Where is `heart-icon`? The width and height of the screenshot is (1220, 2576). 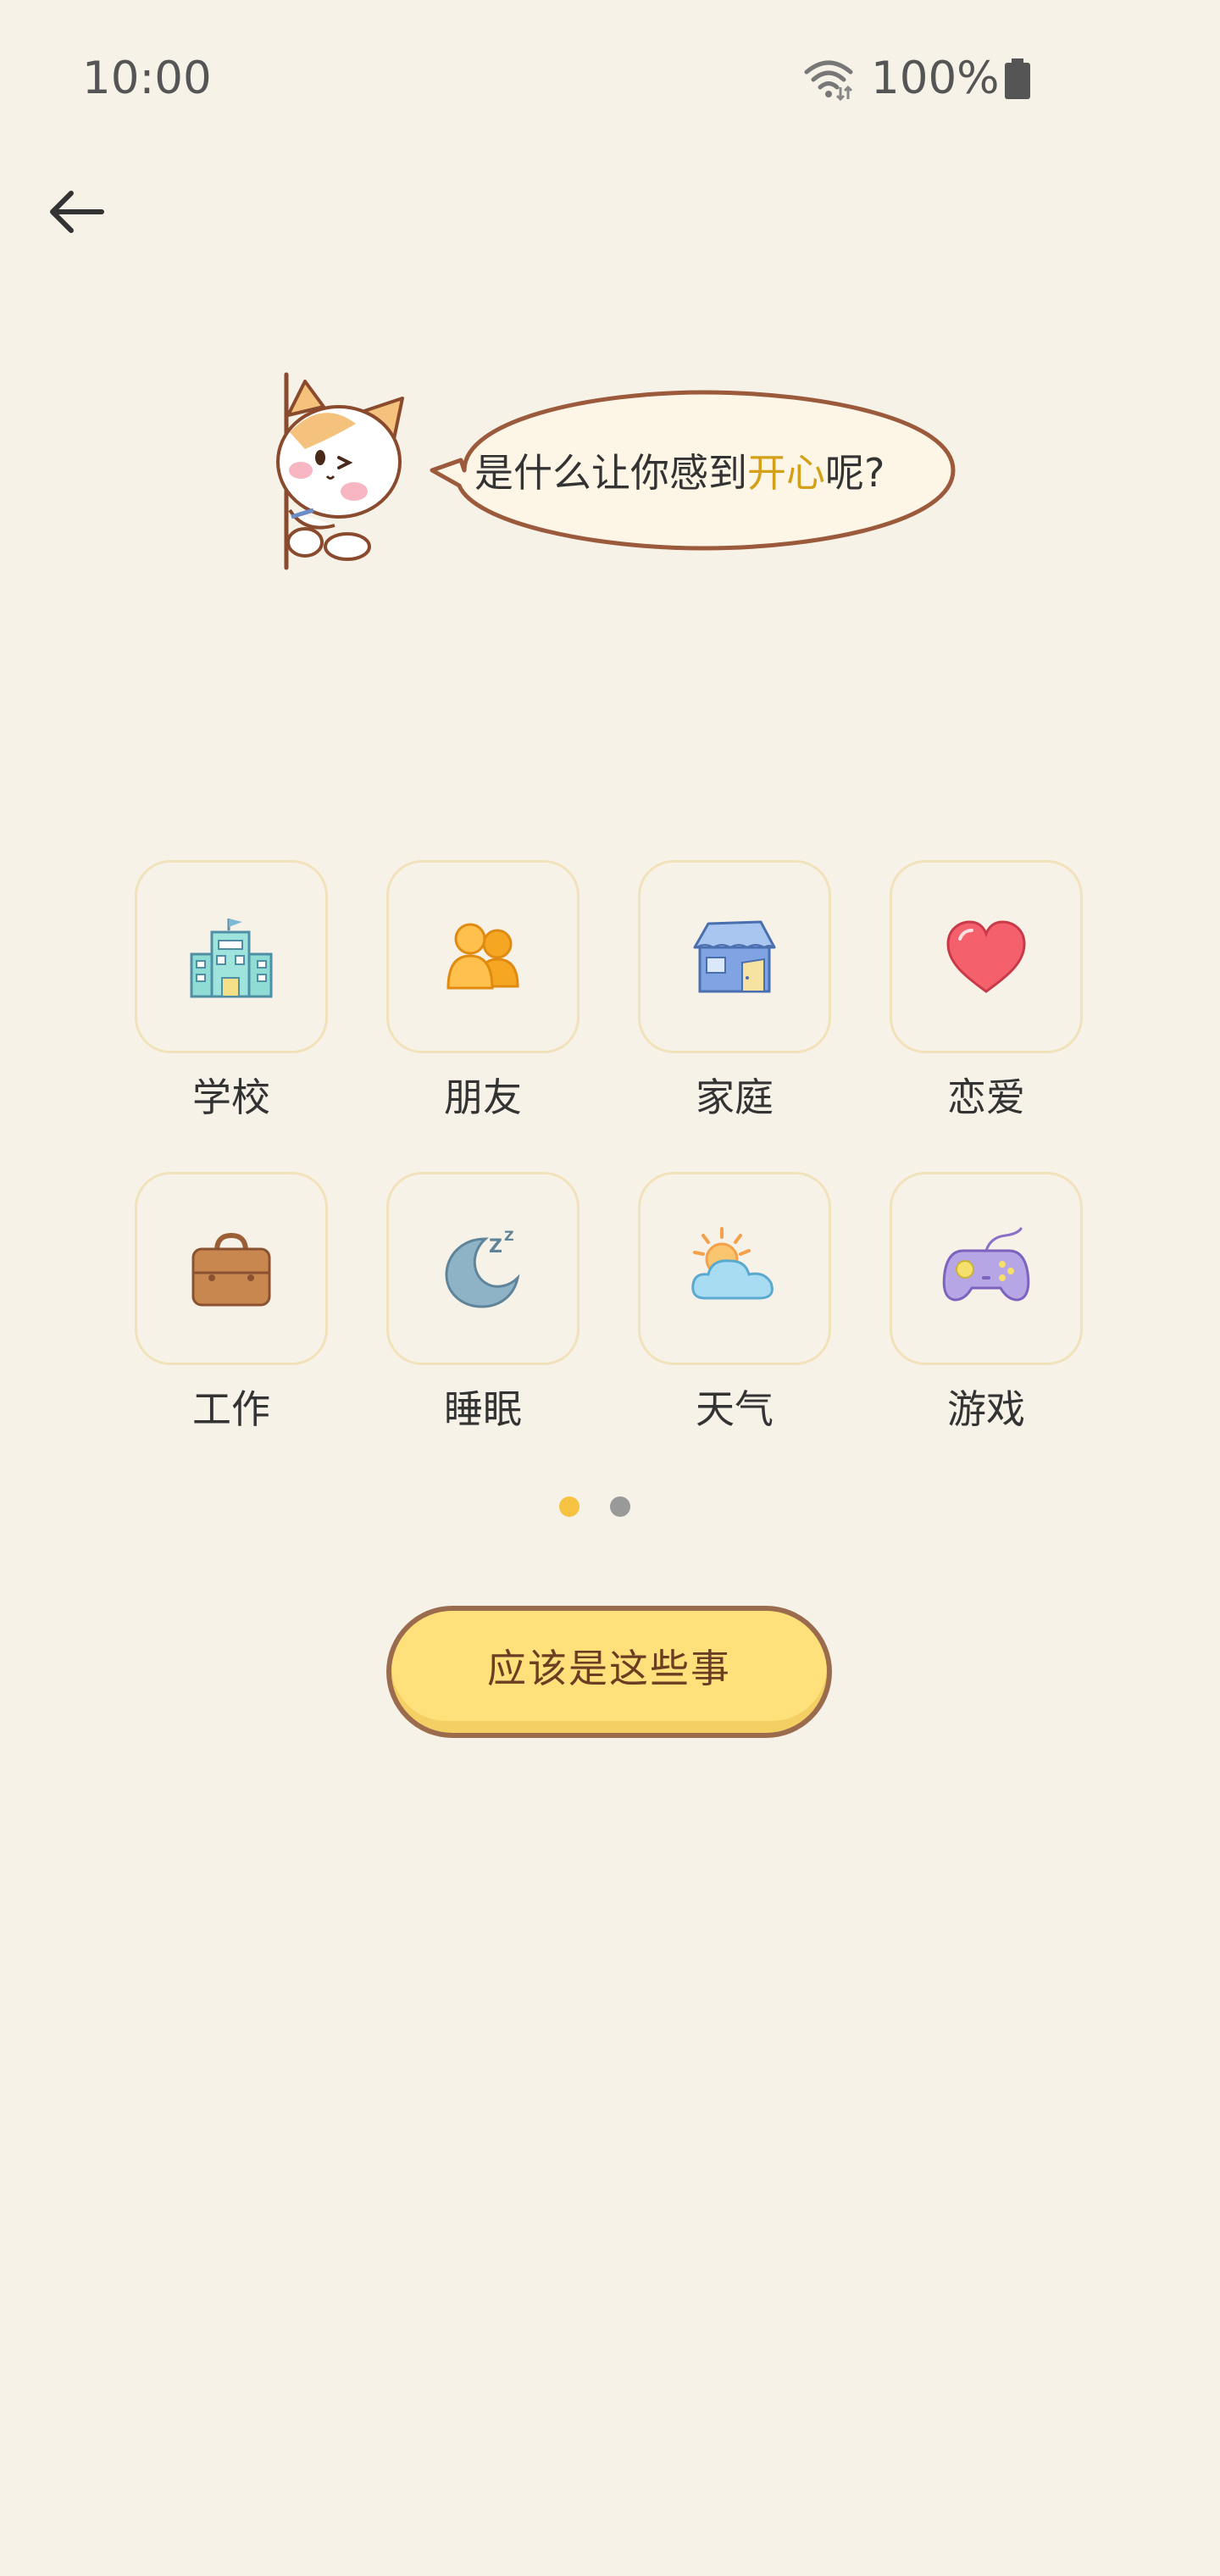 heart-icon is located at coordinates (986, 956).